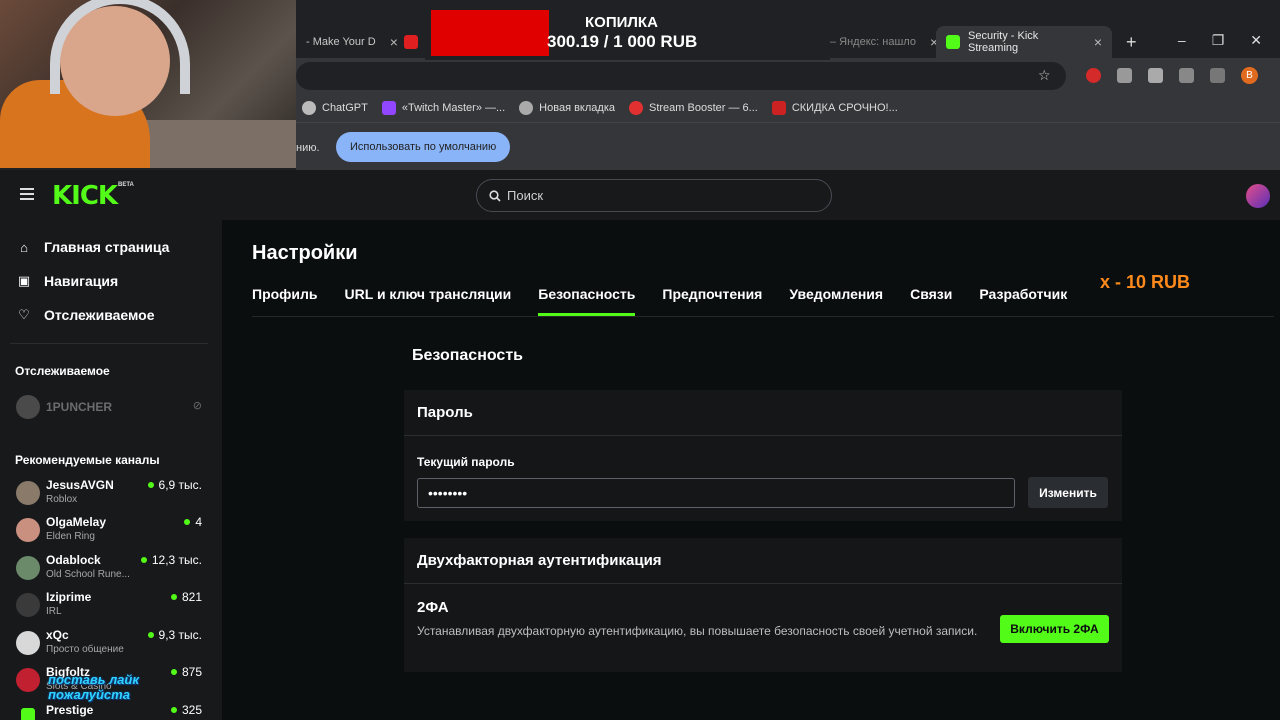 The width and height of the screenshot is (1280, 720). What do you see at coordinates (305, 253) in the screenshot?
I see `page-title: Настройки` at bounding box center [305, 253].